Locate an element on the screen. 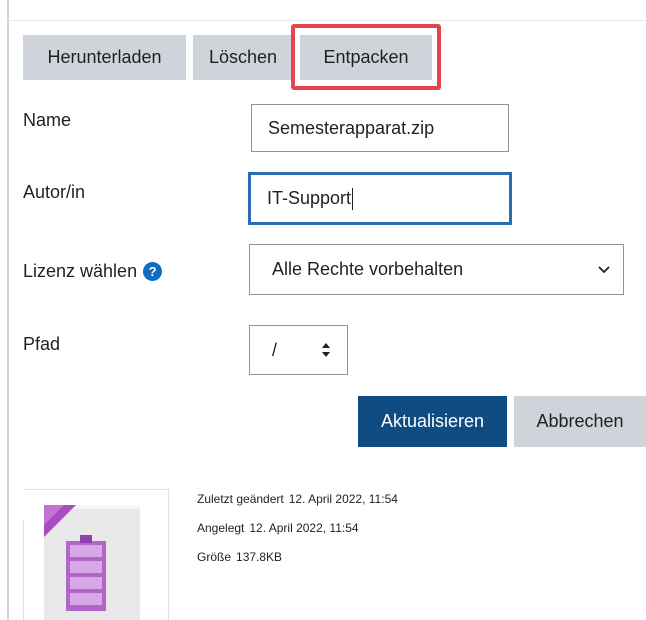 Image resolution: width=646 pixels, height=620 pixels. author-label: Autor/in is located at coordinates (54, 192).